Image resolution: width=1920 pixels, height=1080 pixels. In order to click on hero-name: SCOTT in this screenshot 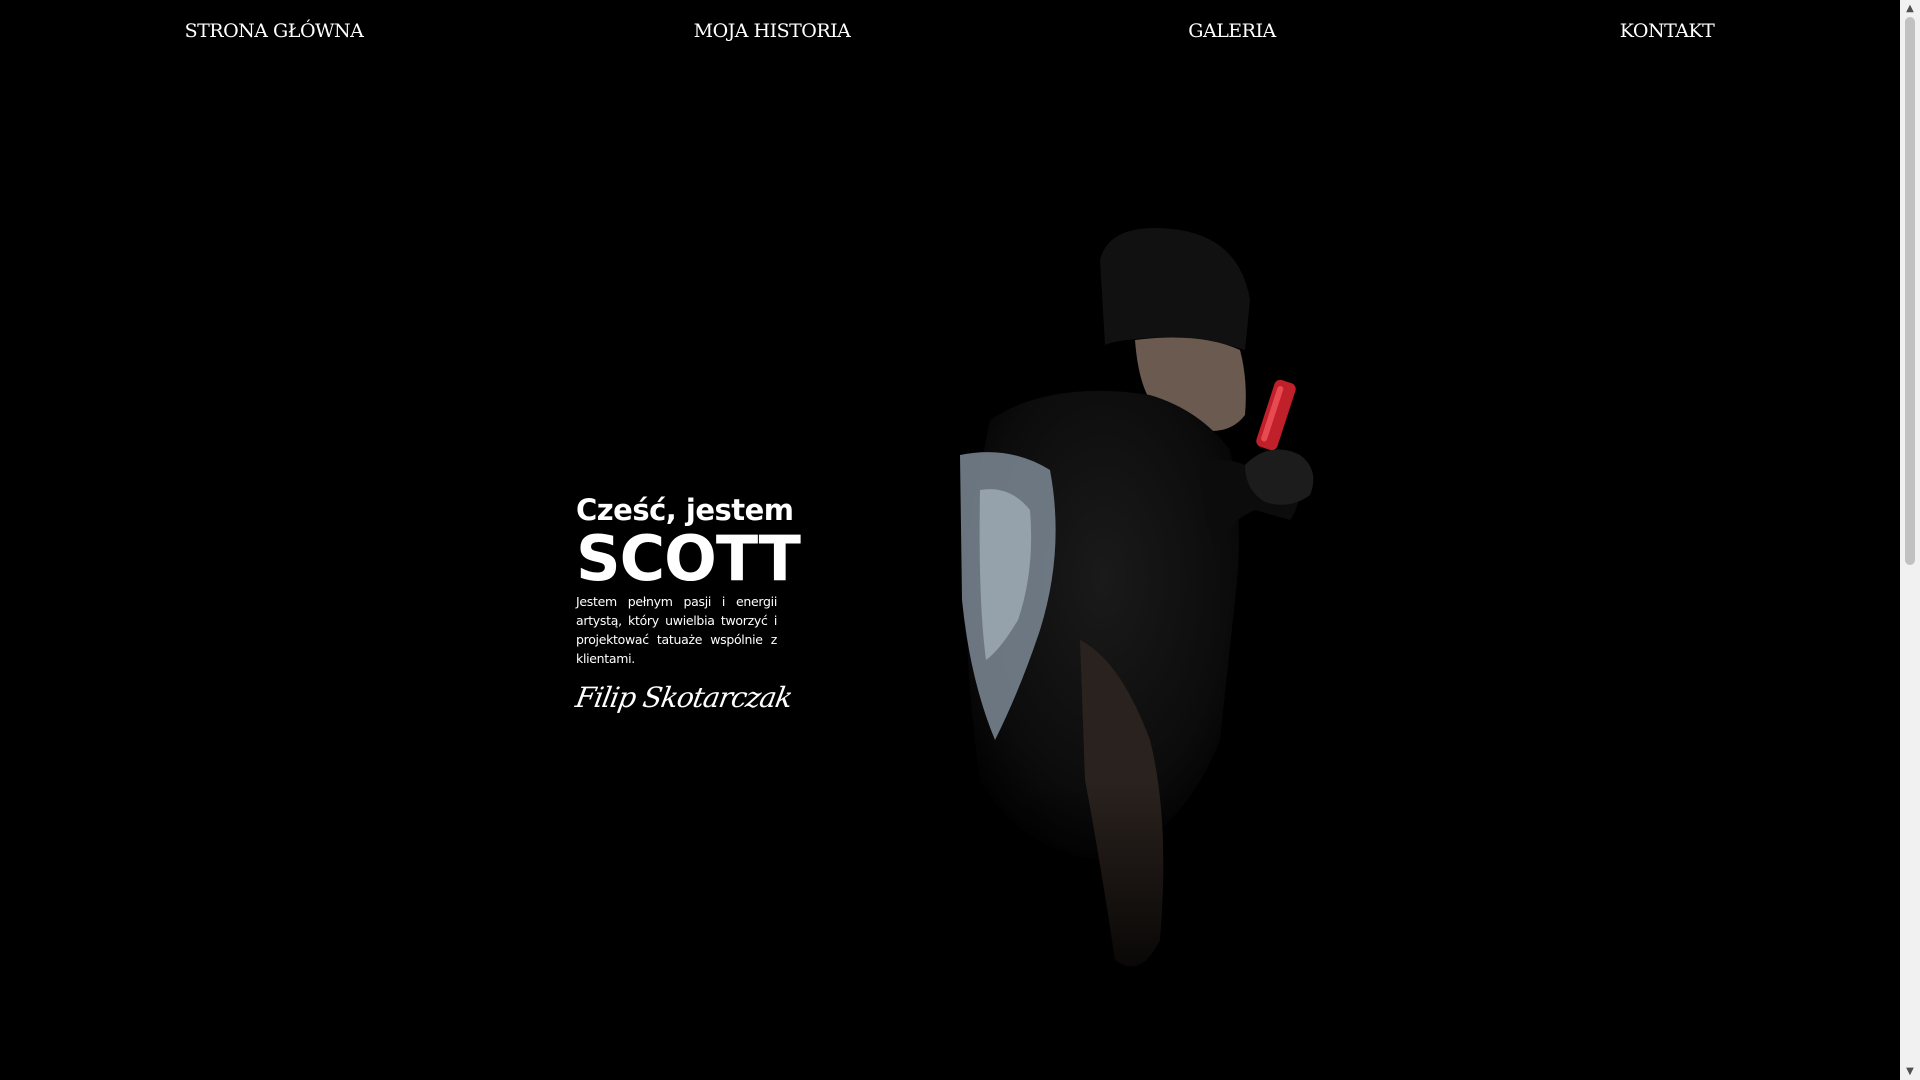, I will do `click(688, 558)`.